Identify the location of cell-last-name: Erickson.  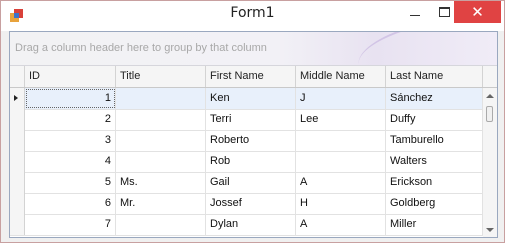
(434, 182).